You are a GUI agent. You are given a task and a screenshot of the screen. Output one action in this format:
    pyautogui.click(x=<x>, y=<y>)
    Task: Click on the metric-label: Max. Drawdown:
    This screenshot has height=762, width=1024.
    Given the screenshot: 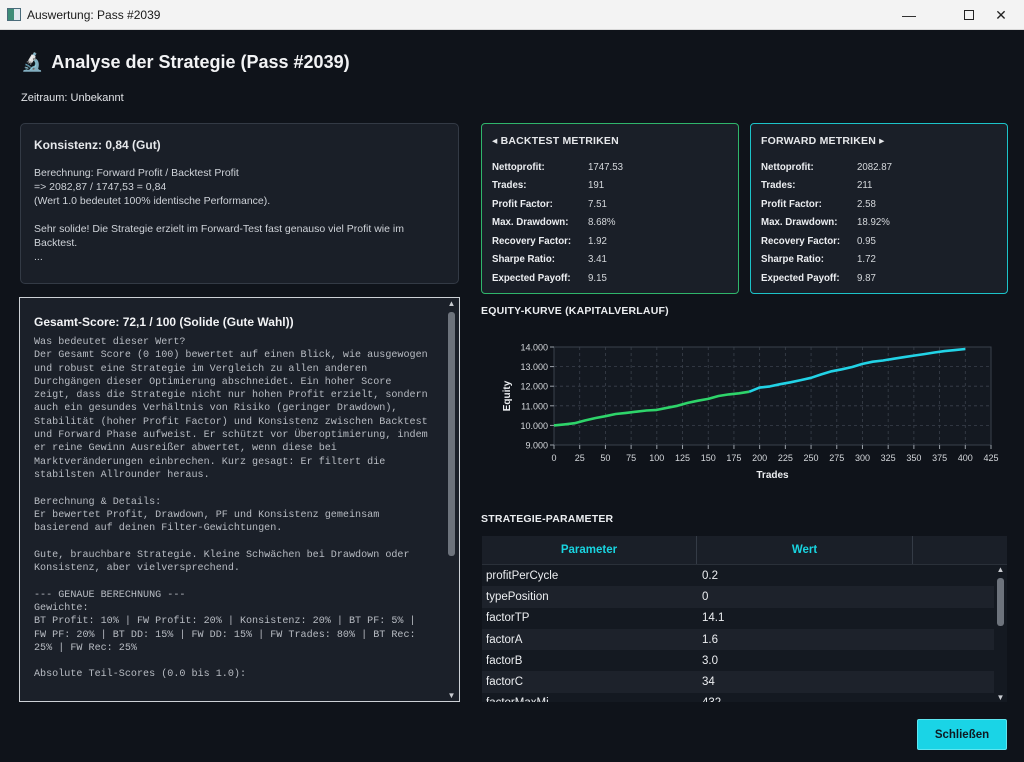 What is the action you would take?
    pyautogui.click(x=530, y=223)
    